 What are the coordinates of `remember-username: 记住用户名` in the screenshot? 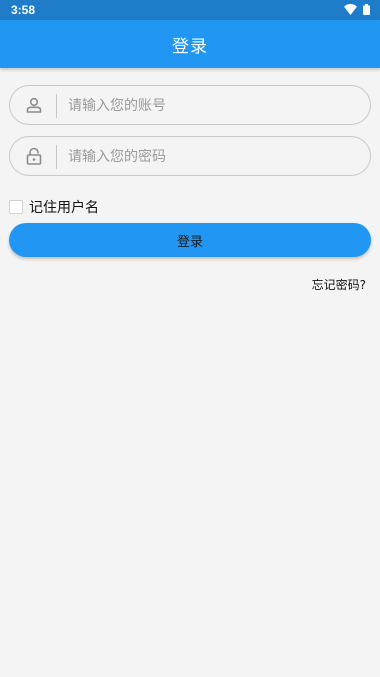 It's located at (54, 207).